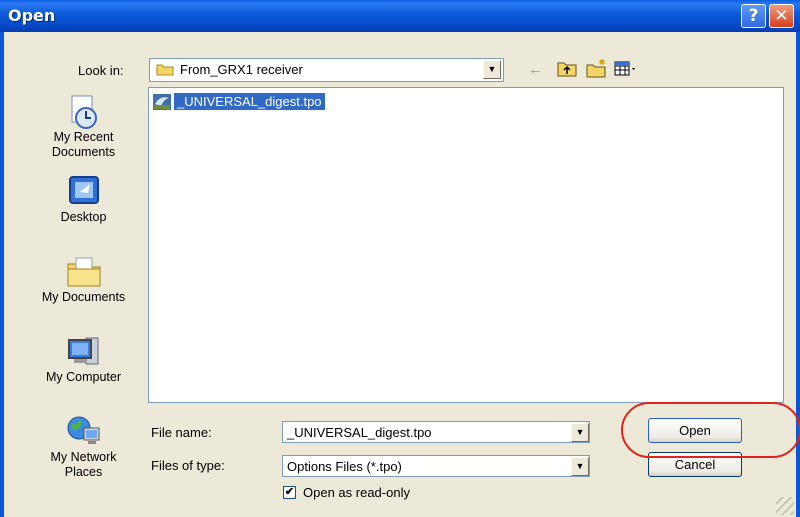 The height and width of the screenshot is (517, 800). Describe the element at coordinates (436, 432) in the screenshot. I see `file-name-input: _UNIVERSAL_digest.tpo ▼` at that location.